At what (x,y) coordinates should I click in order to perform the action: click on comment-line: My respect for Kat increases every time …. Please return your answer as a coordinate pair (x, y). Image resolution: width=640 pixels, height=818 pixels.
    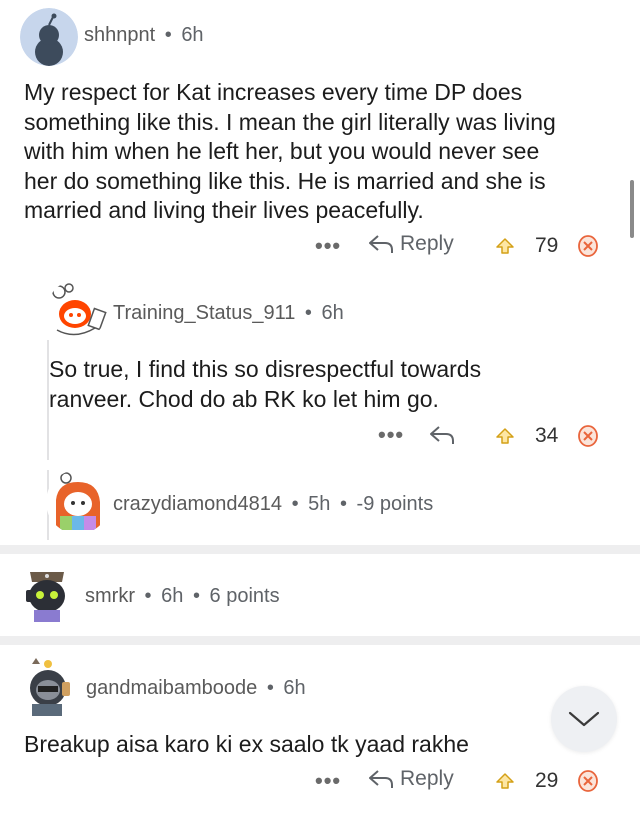
    Looking at the image, I should click on (273, 92).